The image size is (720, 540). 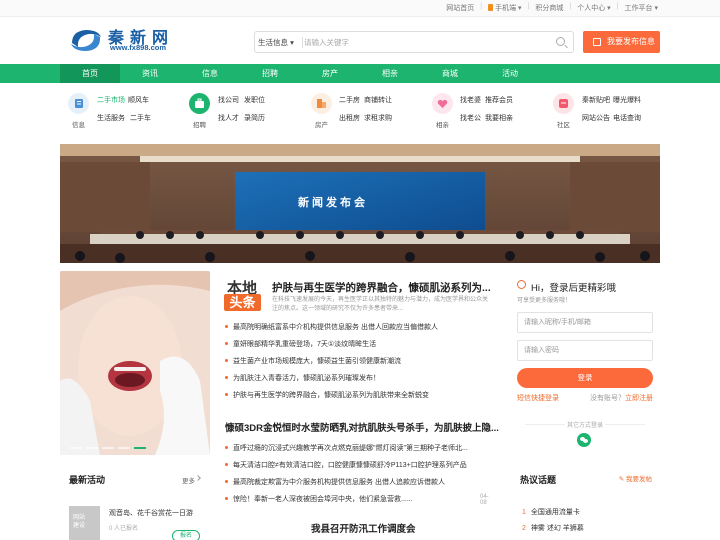 What do you see at coordinates (270, 73) in the screenshot?
I see `nav-jobs: 招聘` at bounding box center [270, 73].